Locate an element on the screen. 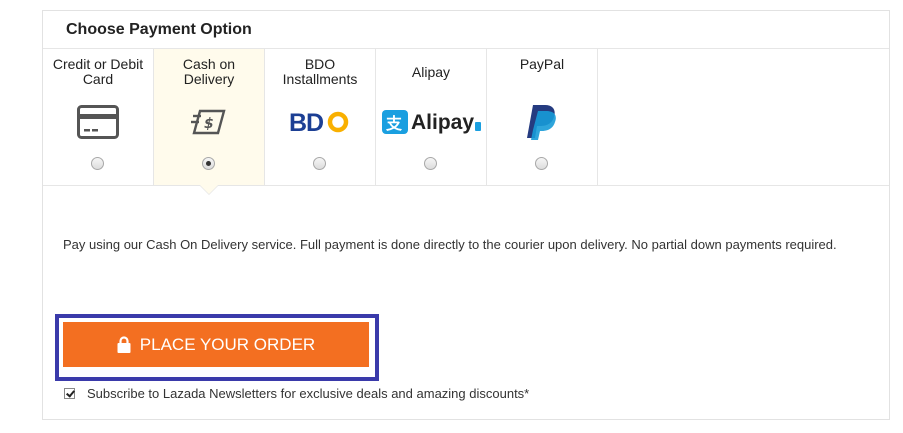 This screenshot has height=433, width=903. credit-card-icon is located at coordinates (98, 122).